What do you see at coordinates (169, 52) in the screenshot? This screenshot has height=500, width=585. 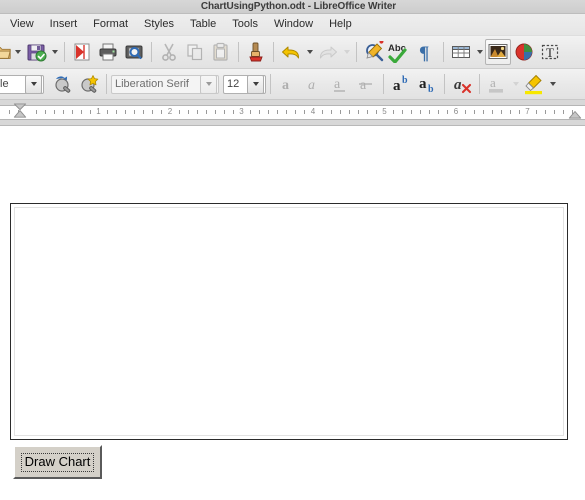 I see `cut-button` at bounding box center [169, 52].